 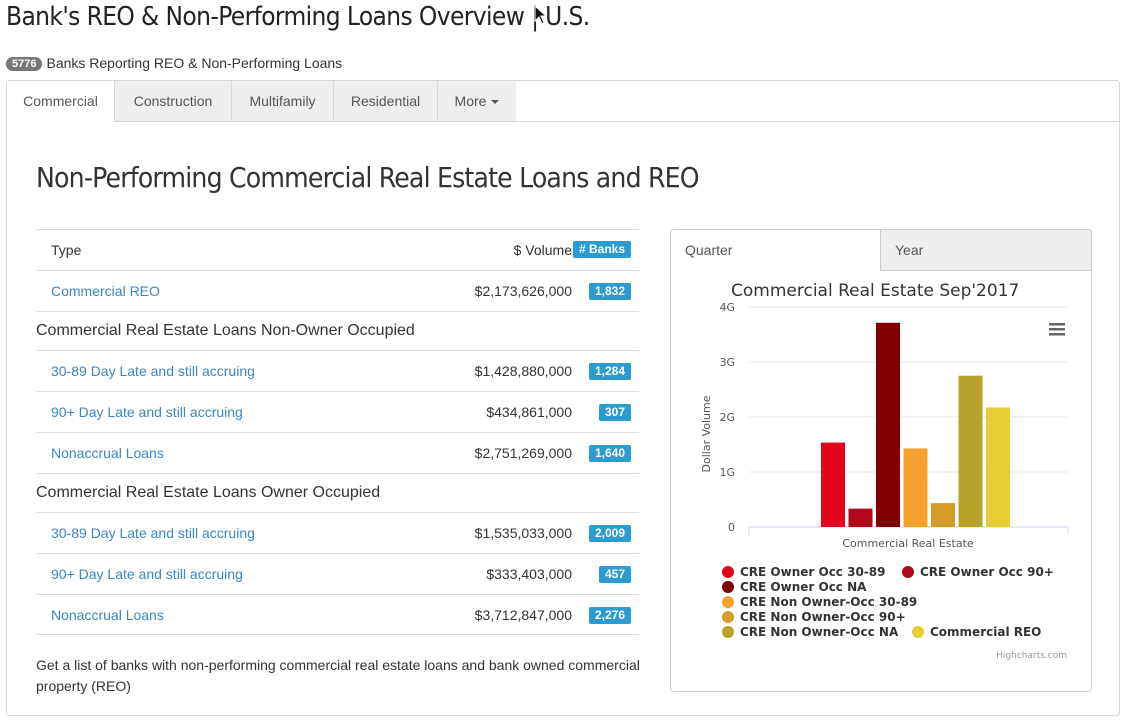 I want to click on row-banks-badge: 457, so click(x=614, y=574).